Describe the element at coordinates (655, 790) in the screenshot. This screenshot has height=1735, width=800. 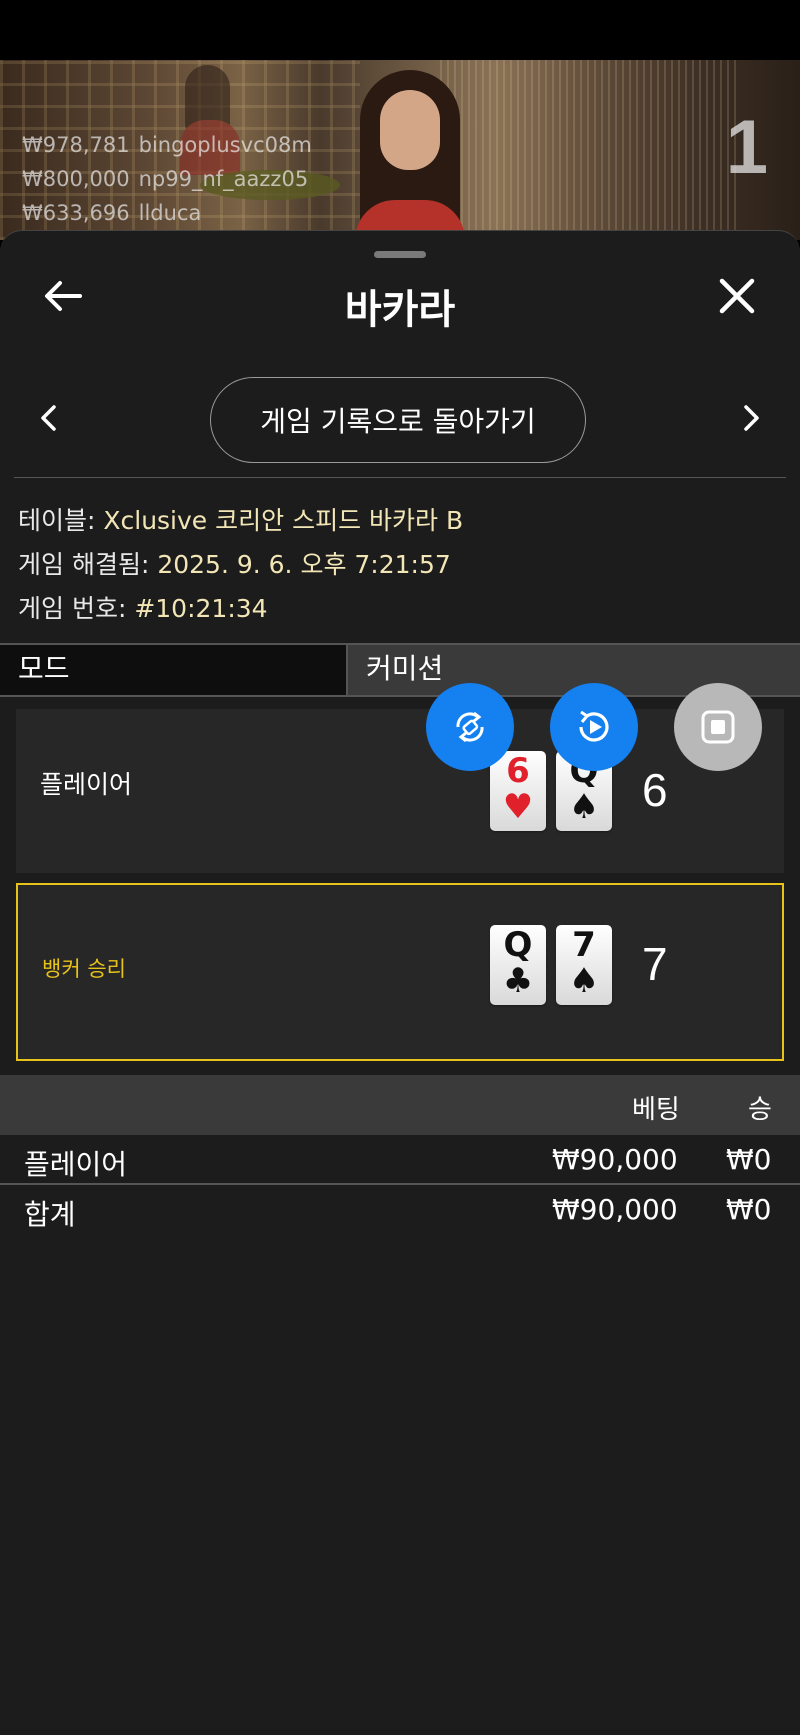
I see `player-score: 6` at that location.